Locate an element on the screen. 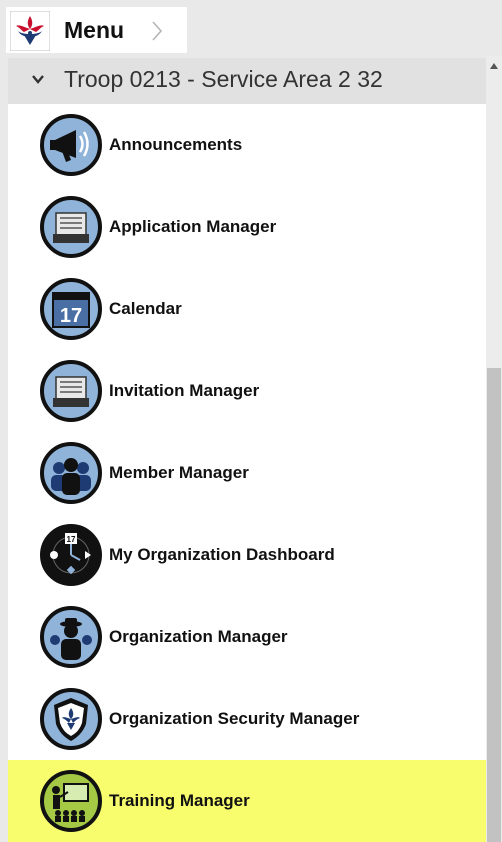 This screenshot has width=502, height=842. menu-item-label: Announcements is located at coordinates (176, 144).